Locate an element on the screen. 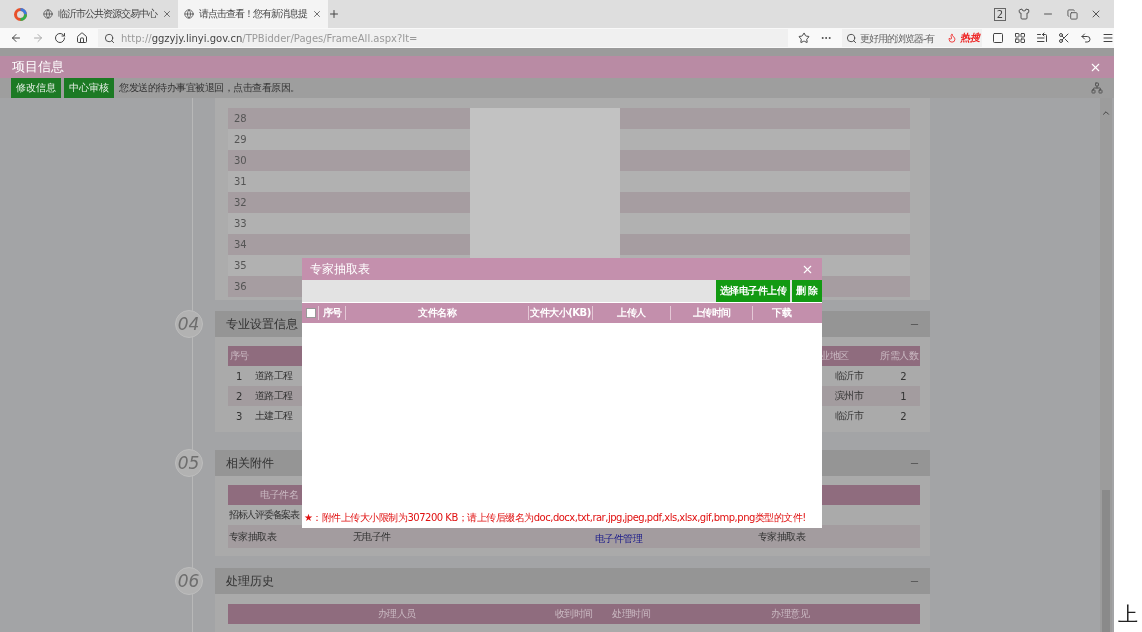 The height and width of the screenshot is (632, 1142). table-cell-text: 无电子件 is located at coordinates (371, 536).